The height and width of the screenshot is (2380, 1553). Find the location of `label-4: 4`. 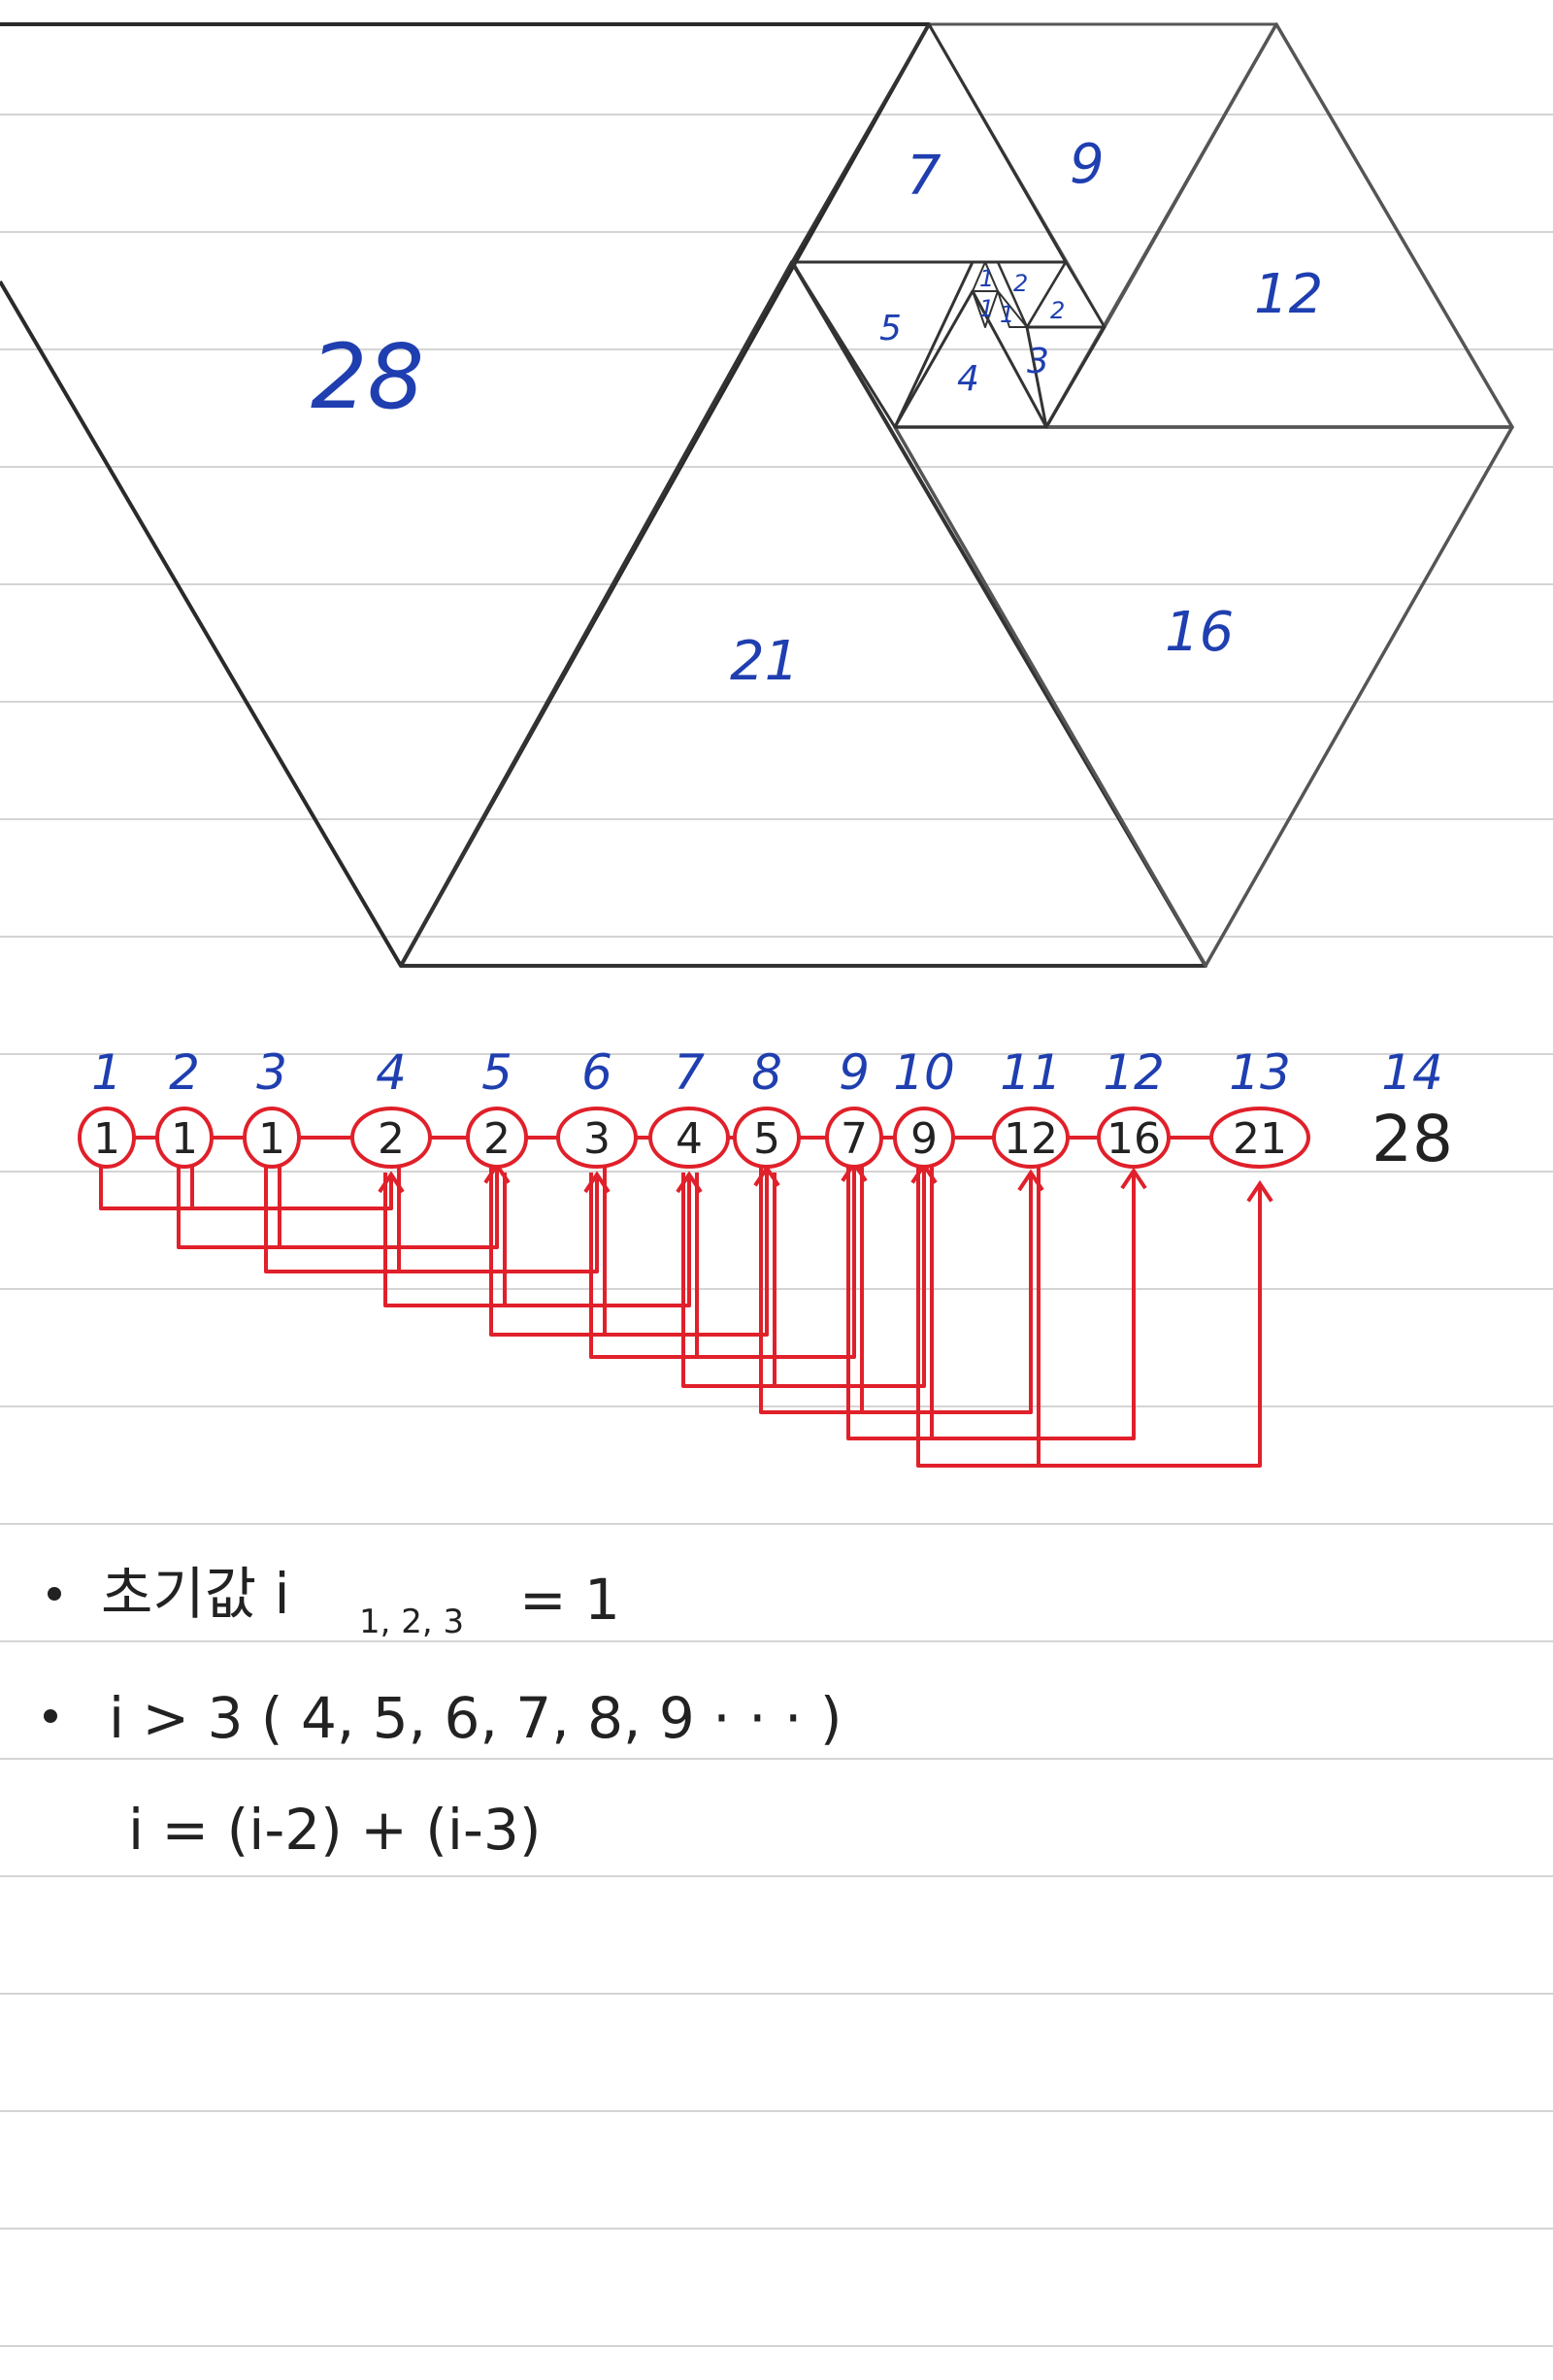

label-4: 4 is located at coordinates (968, 379).